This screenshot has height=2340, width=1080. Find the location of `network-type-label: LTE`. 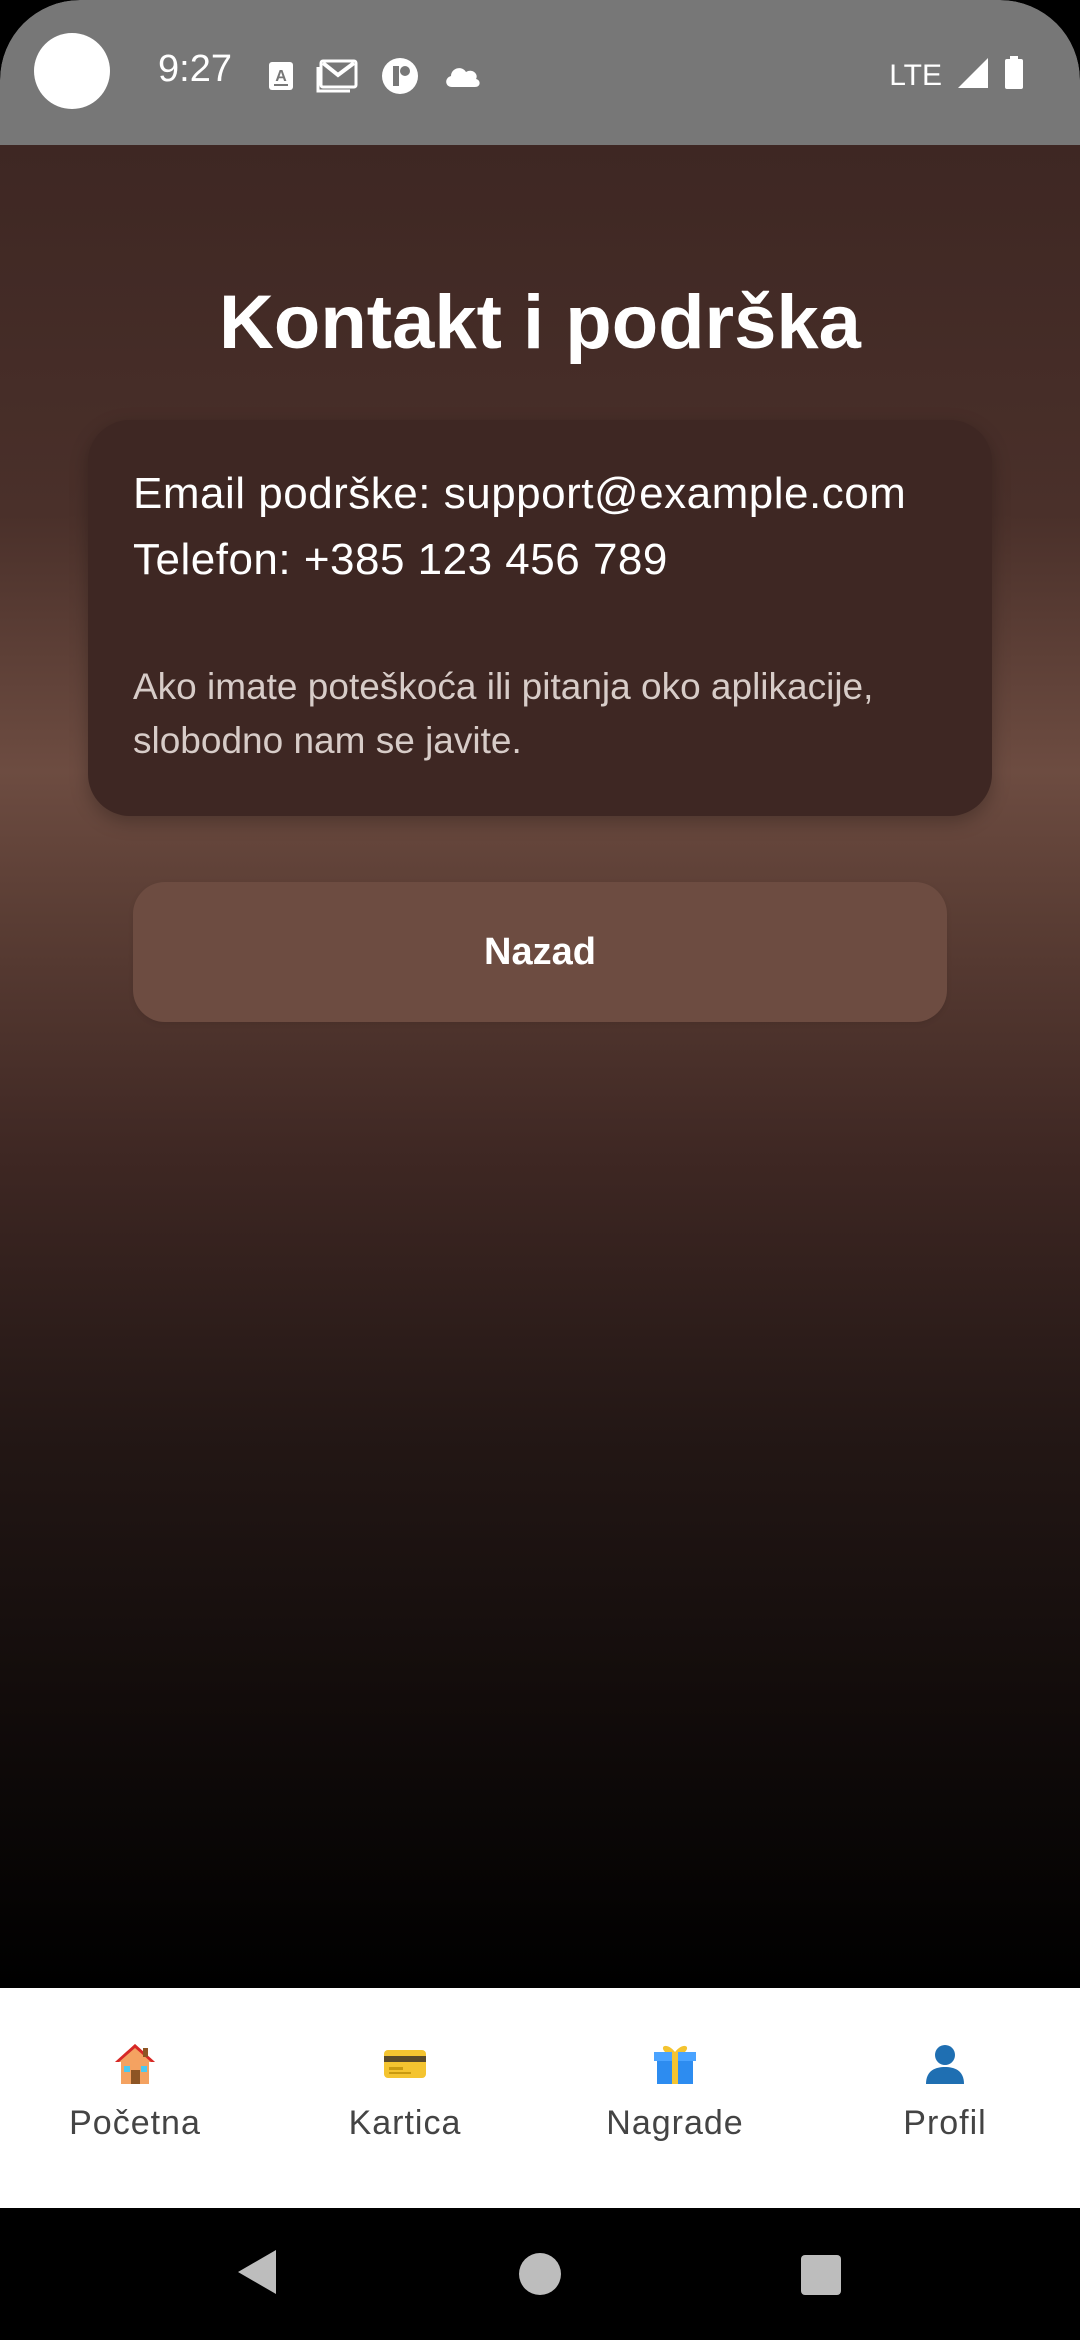

network-type-label: LTE is located at coordinates (915, 75).